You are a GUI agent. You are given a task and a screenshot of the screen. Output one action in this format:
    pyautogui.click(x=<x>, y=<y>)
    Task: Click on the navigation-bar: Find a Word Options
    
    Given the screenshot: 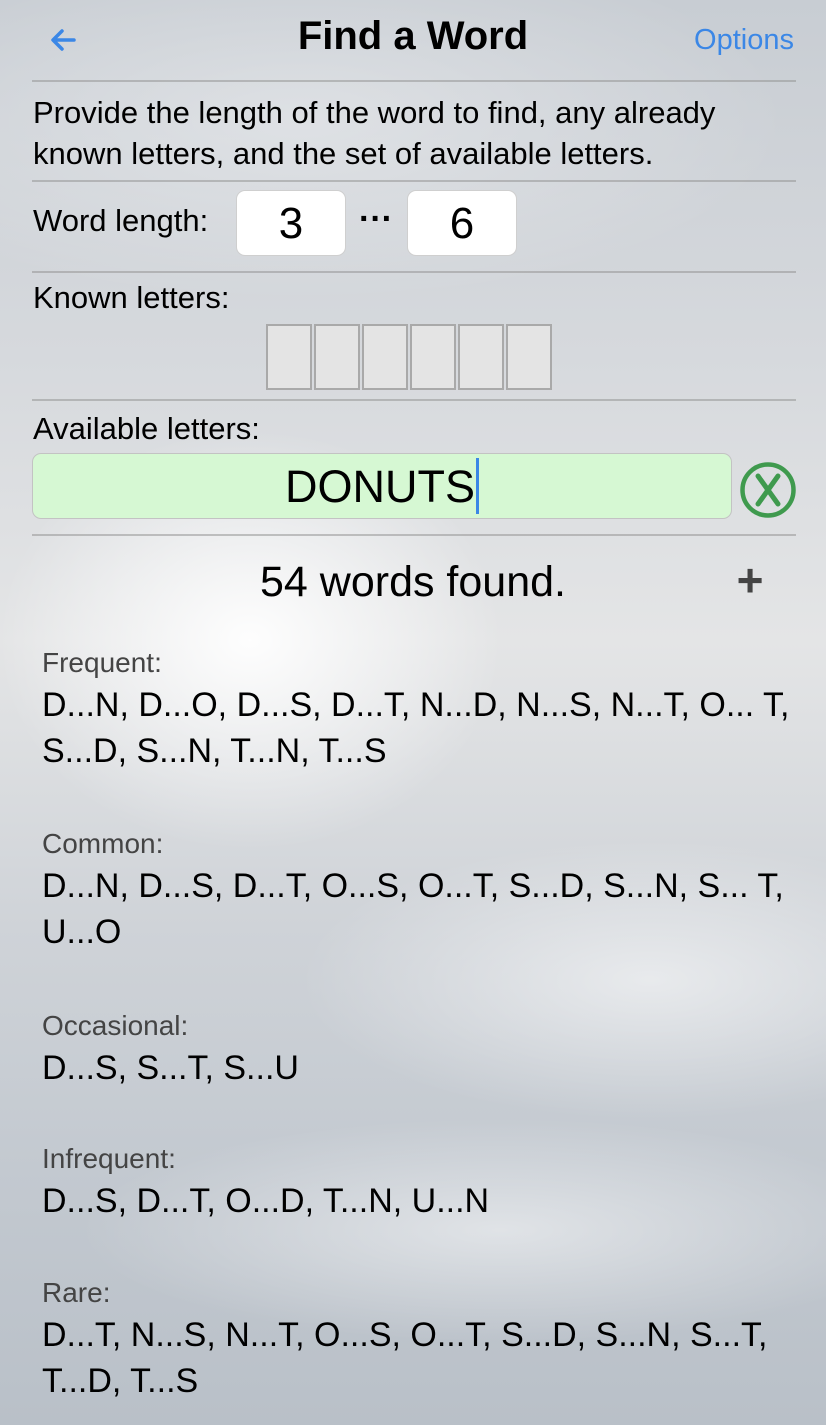 What is the action you would take?
    pyautogui.click(x=413, y=40)
    